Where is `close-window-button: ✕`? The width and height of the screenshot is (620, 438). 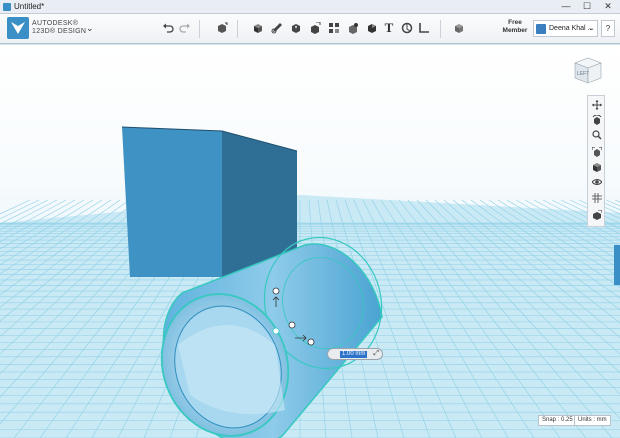
close-window-button: ✕ is located at coordinates (608, 6).